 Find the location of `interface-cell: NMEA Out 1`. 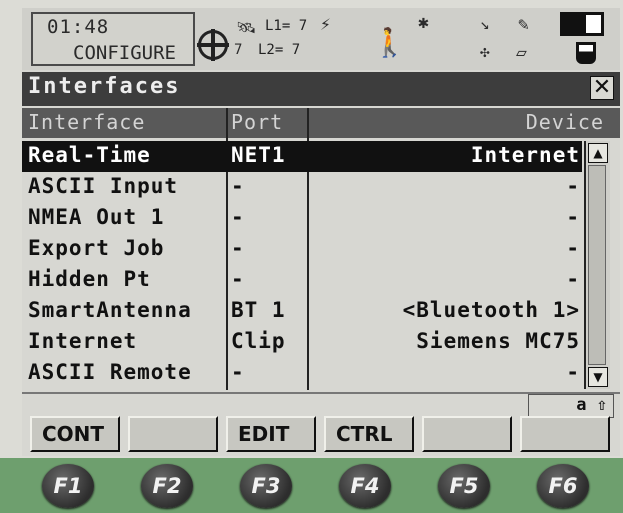

interface-cell: NMEA Out 1 is located at coordinates (96, 217).